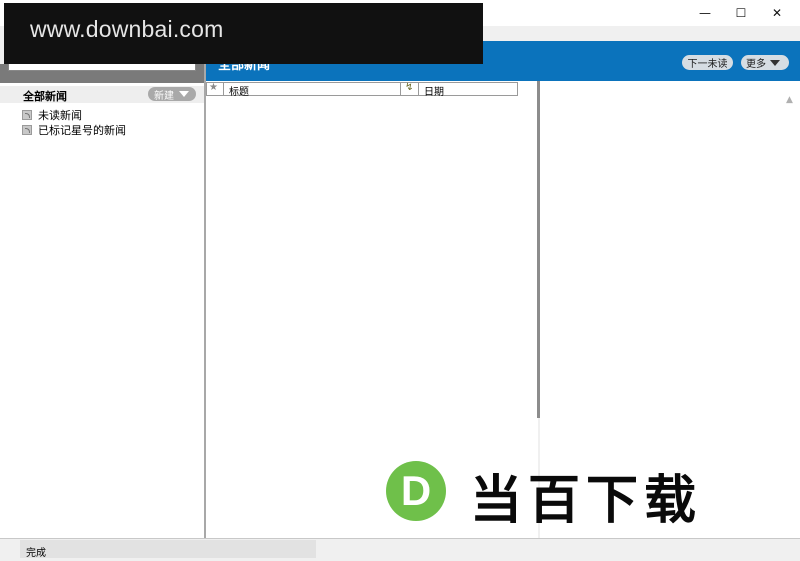  Describe the element at coordinates (705, 13) in the screenshot. I see `minimize-icon: —` at that location.